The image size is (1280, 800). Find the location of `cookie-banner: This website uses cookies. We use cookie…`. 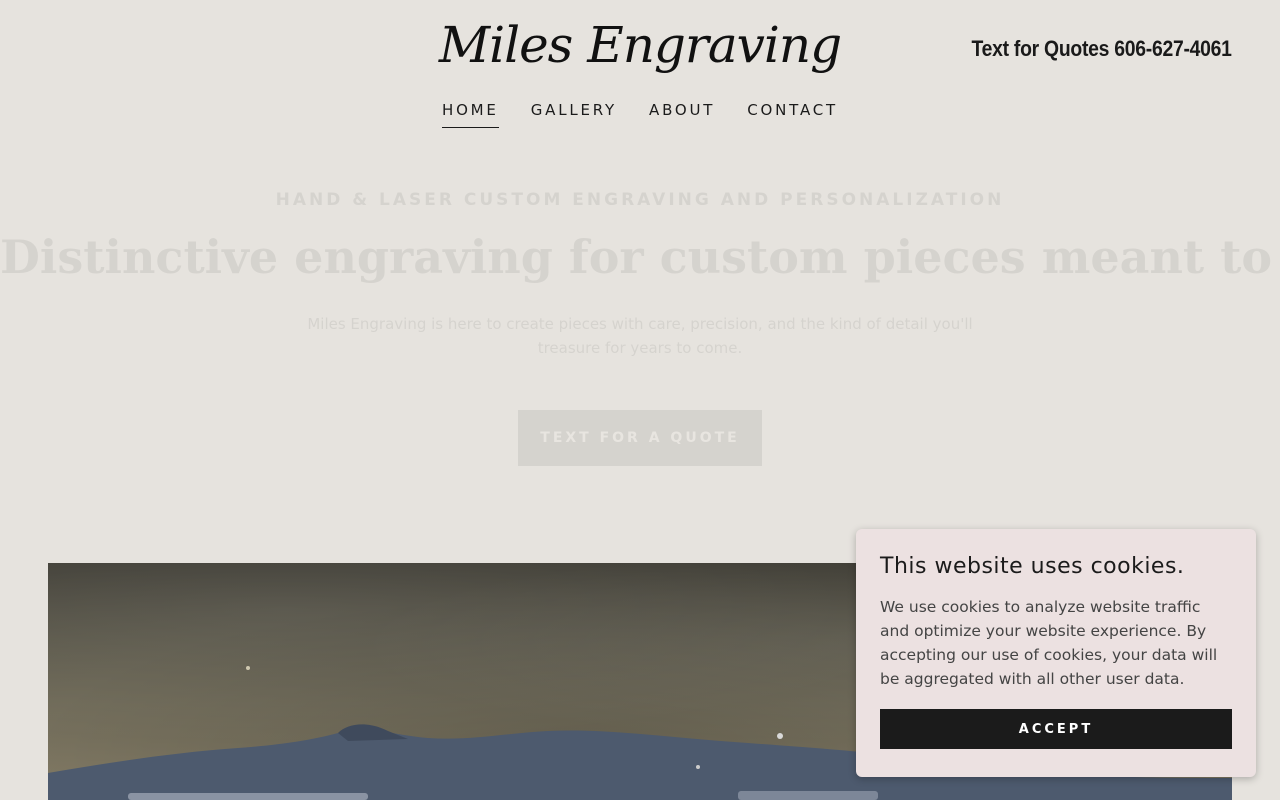

cookie-banner: This website uses cookies. We use cookie… is located at coordinates (1056, 653).